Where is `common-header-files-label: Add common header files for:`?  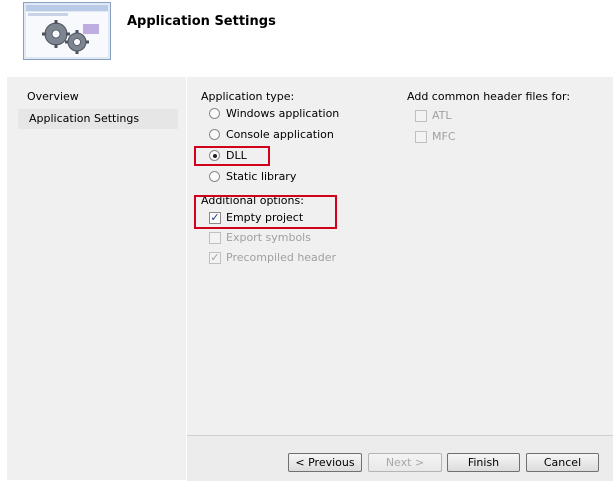 common-header-files-label: Add common header files for: is located at coordinates (489, 96).